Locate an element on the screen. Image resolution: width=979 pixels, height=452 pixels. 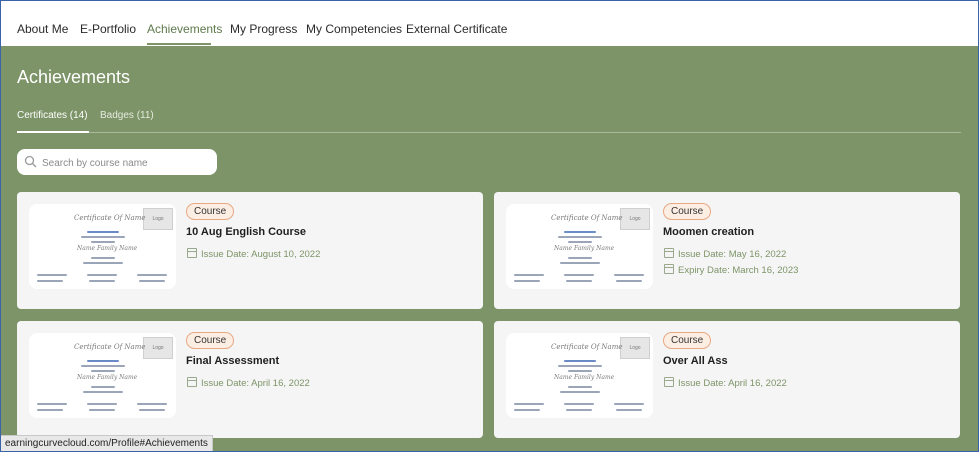
nav-e-portfolio: E-Portfolio is located at coordinates (108, 29).